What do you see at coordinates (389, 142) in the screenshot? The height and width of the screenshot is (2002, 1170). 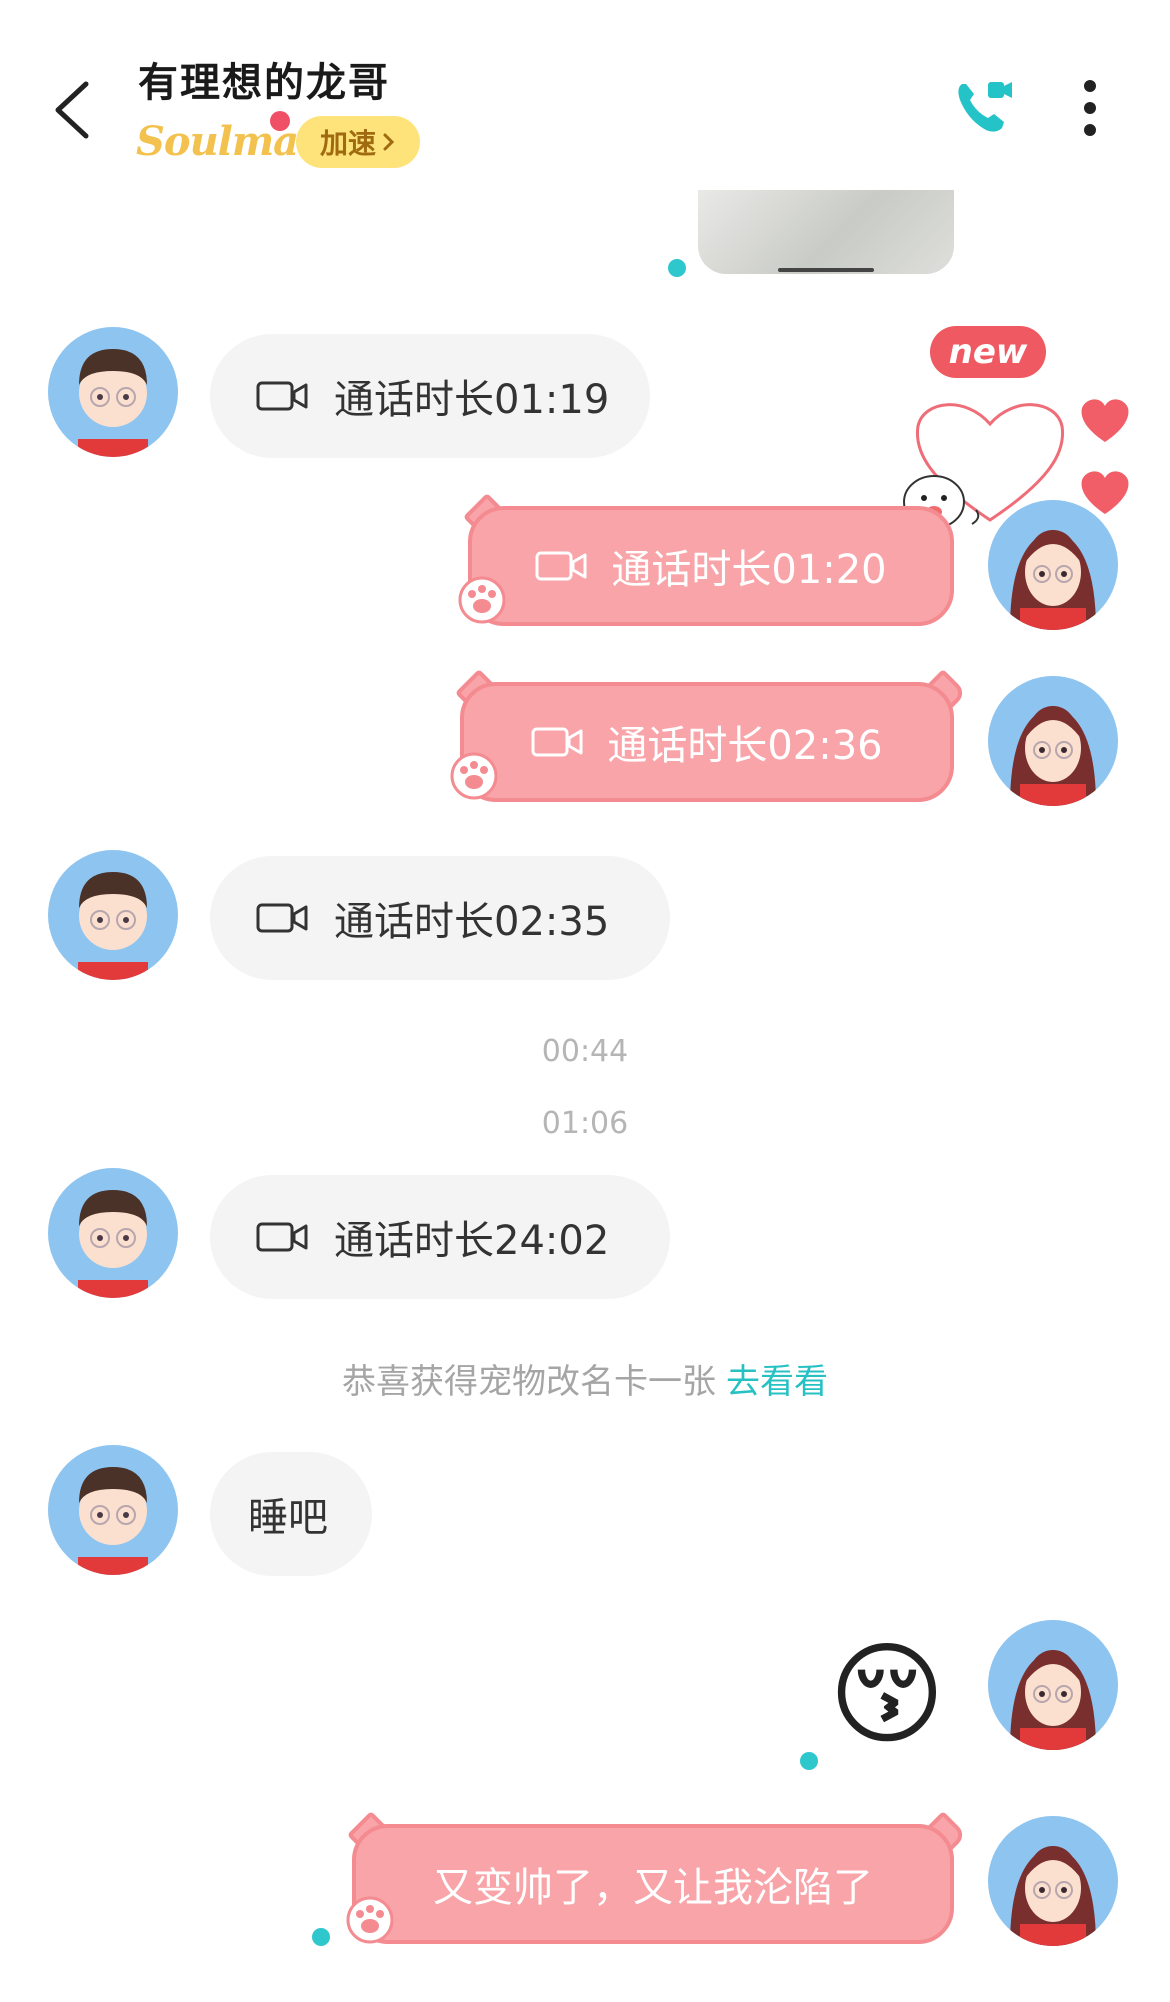 I see `chevron-right-icon` at bounding box center [389, 142].